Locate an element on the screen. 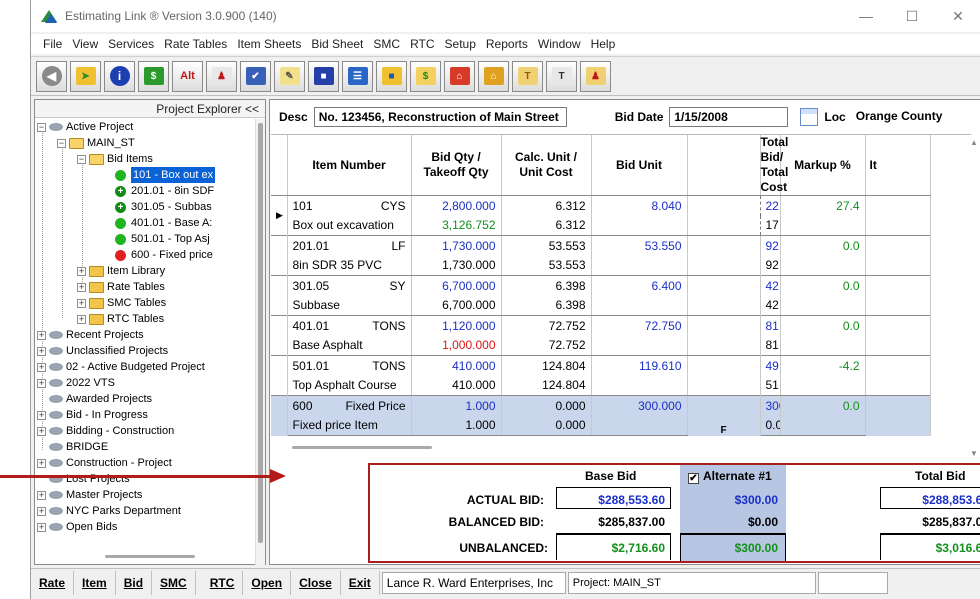 This screenshot has height=599, width=980. exit-button: Exit is located at coordinates (360, 582).